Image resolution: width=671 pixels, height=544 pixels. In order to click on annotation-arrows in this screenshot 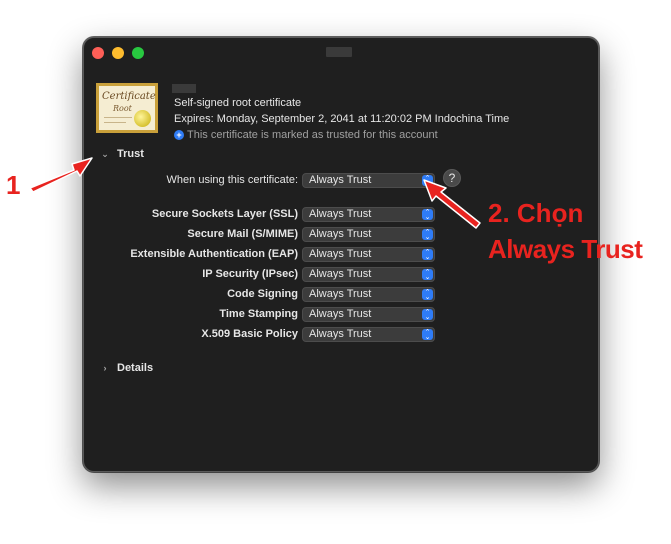, I will do `click(255, 193)`.